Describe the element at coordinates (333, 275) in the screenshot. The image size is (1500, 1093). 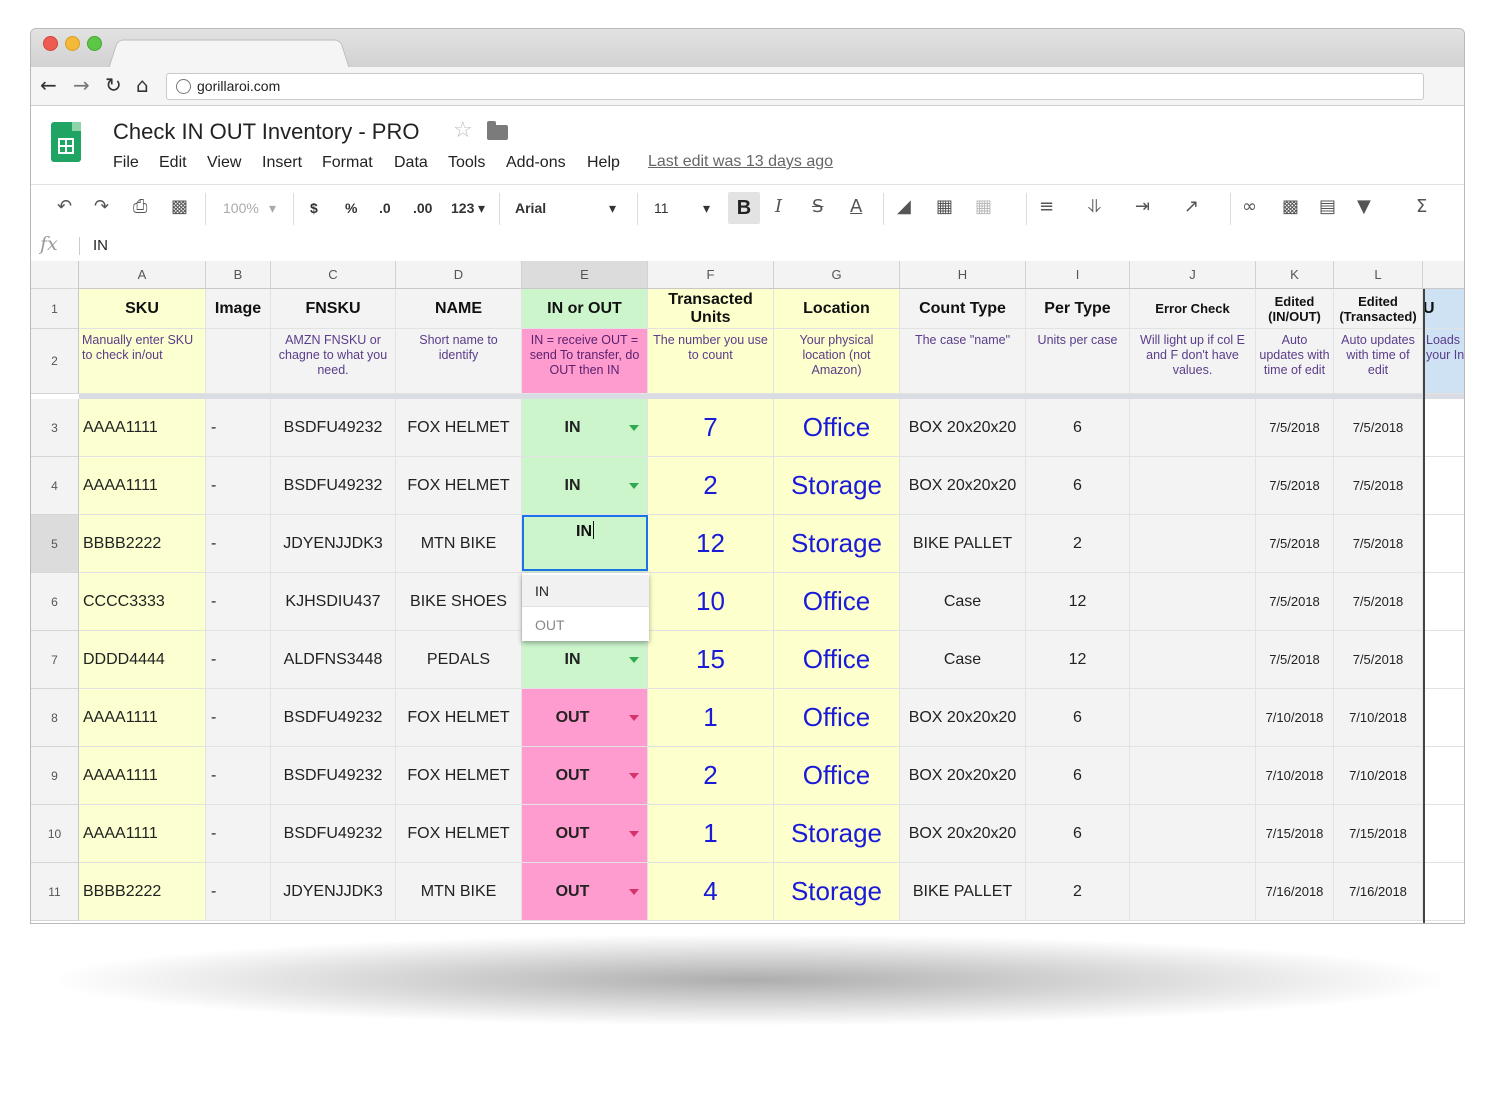
I see `column-header-c: C` at that location.